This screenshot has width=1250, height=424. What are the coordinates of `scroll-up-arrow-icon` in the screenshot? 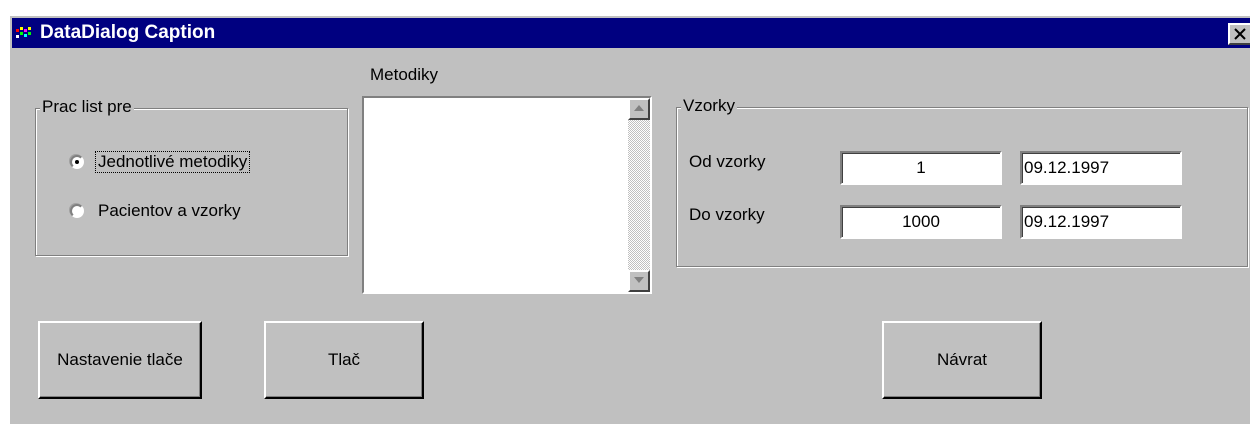 It's located at (639, 108).